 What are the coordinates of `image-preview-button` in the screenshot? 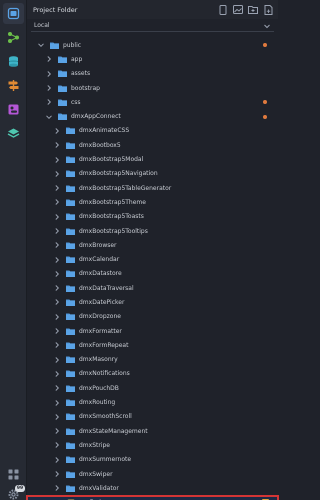 It's located at (238, 10).